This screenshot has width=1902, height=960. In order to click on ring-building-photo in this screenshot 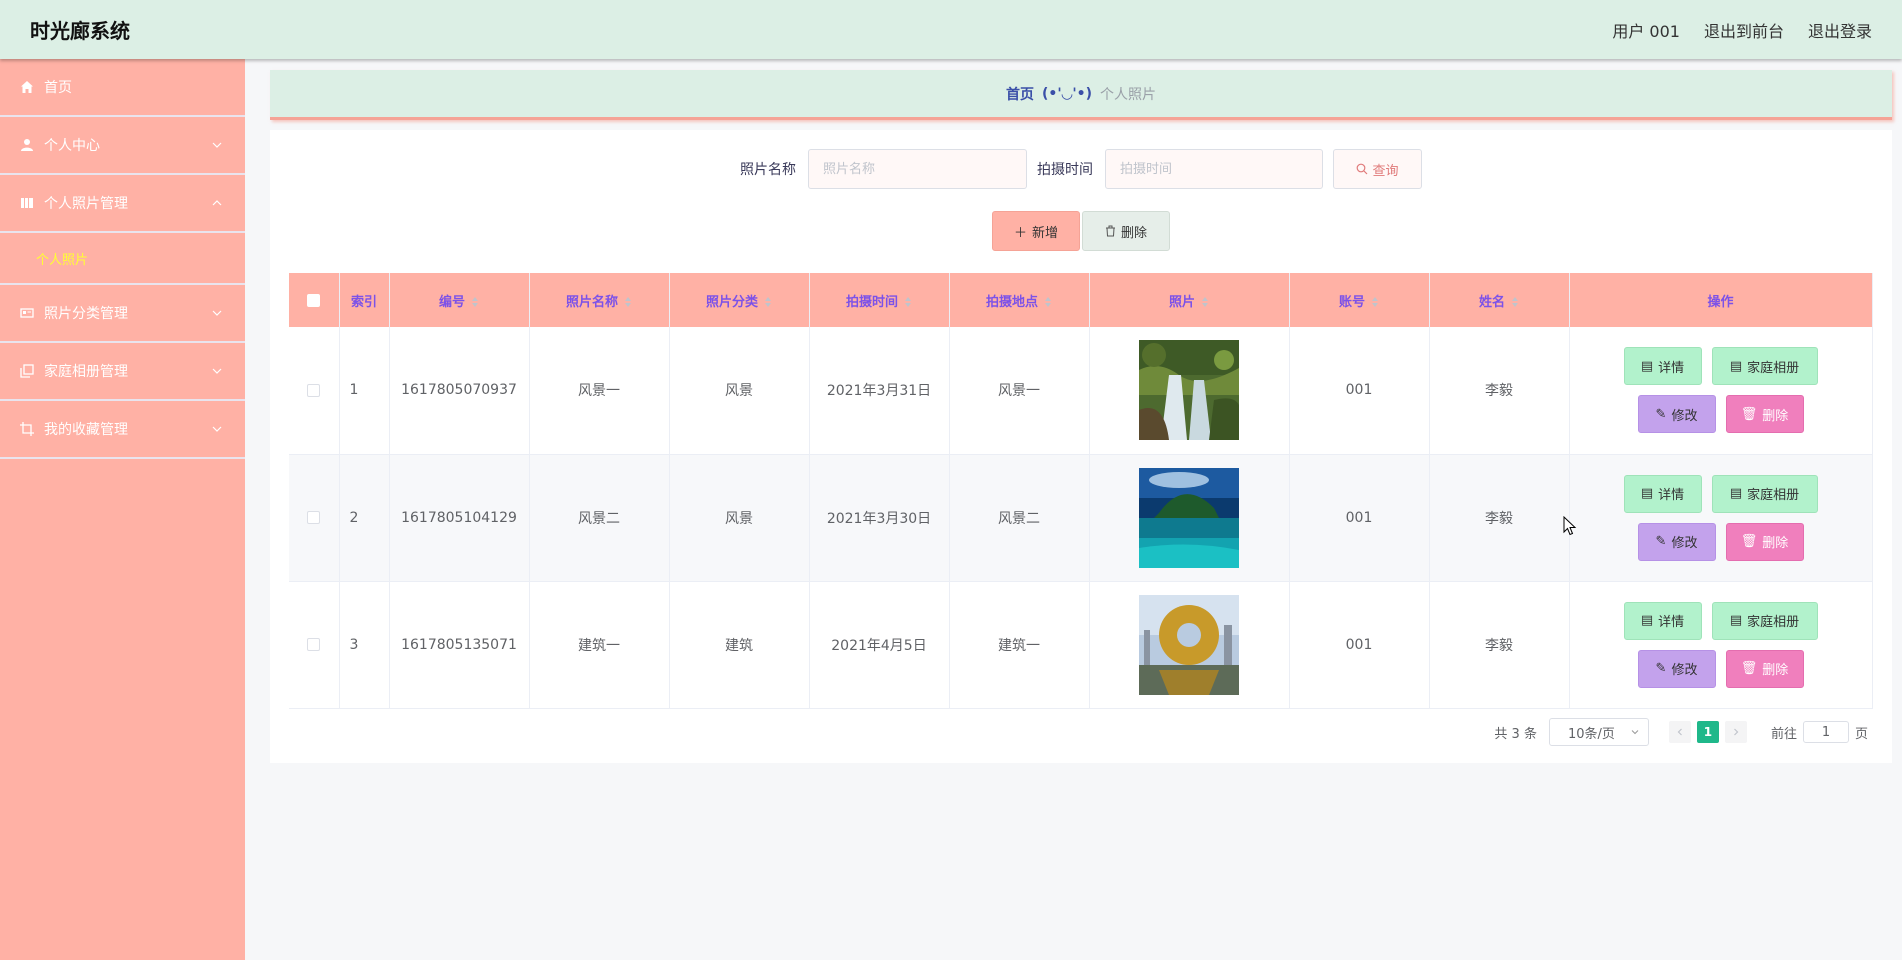, I will do `click(1189, 644)`.